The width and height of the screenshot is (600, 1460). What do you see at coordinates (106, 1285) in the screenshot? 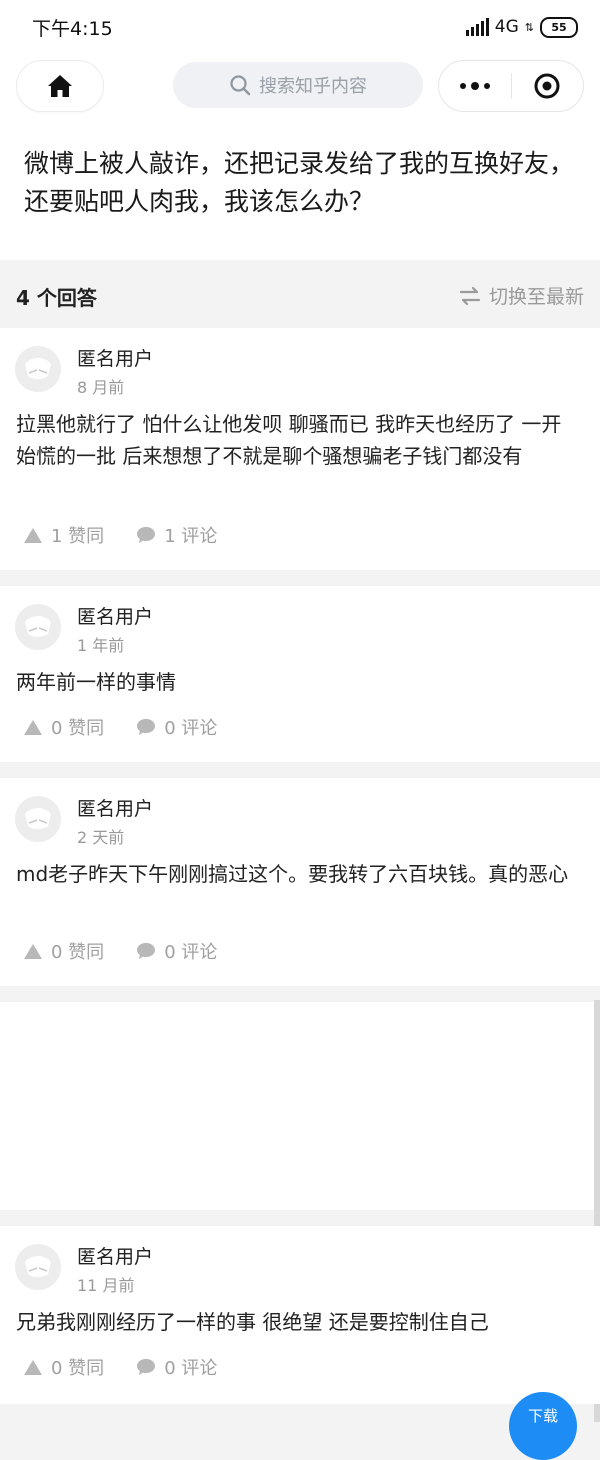
I see `answer-time: 11 月前` at bounding box center [106, 1285].